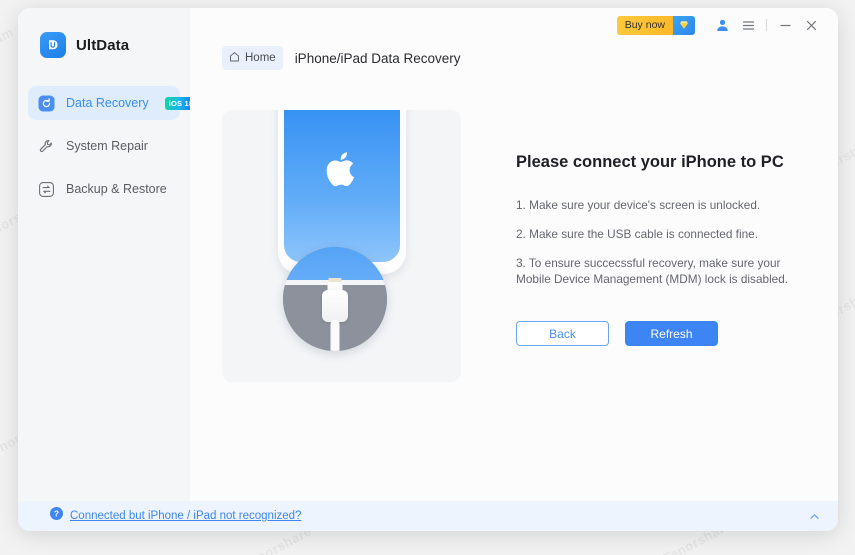  What do you see at coordinates (650, 162) in the screenshot?
I see `instructions-title: Please connect your iPhone to PC` at bounding box center [650, 162].